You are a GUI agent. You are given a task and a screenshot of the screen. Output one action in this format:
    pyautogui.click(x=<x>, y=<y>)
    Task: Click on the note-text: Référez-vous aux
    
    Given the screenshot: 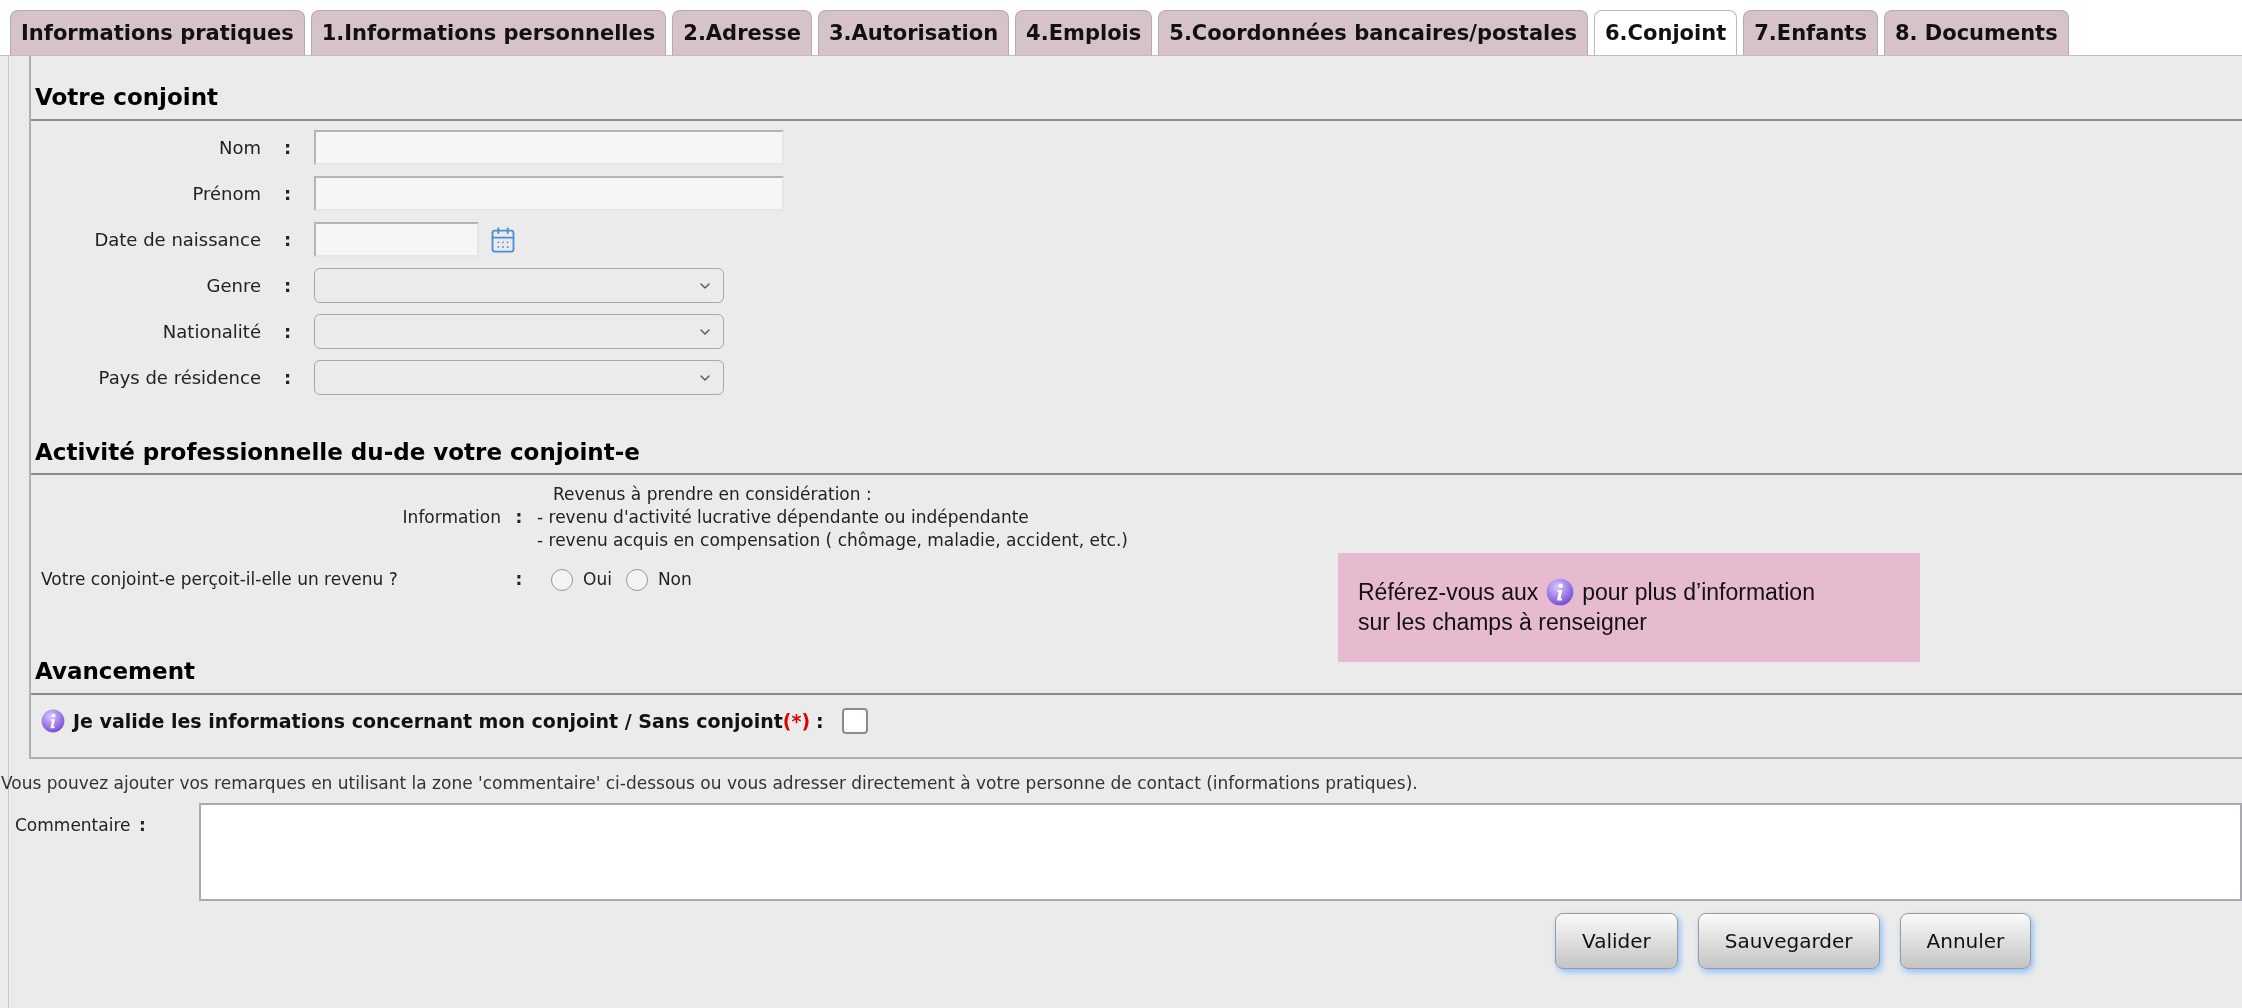 What is the action you would take?
    pyautogui.click(x=1448, y=592)
    